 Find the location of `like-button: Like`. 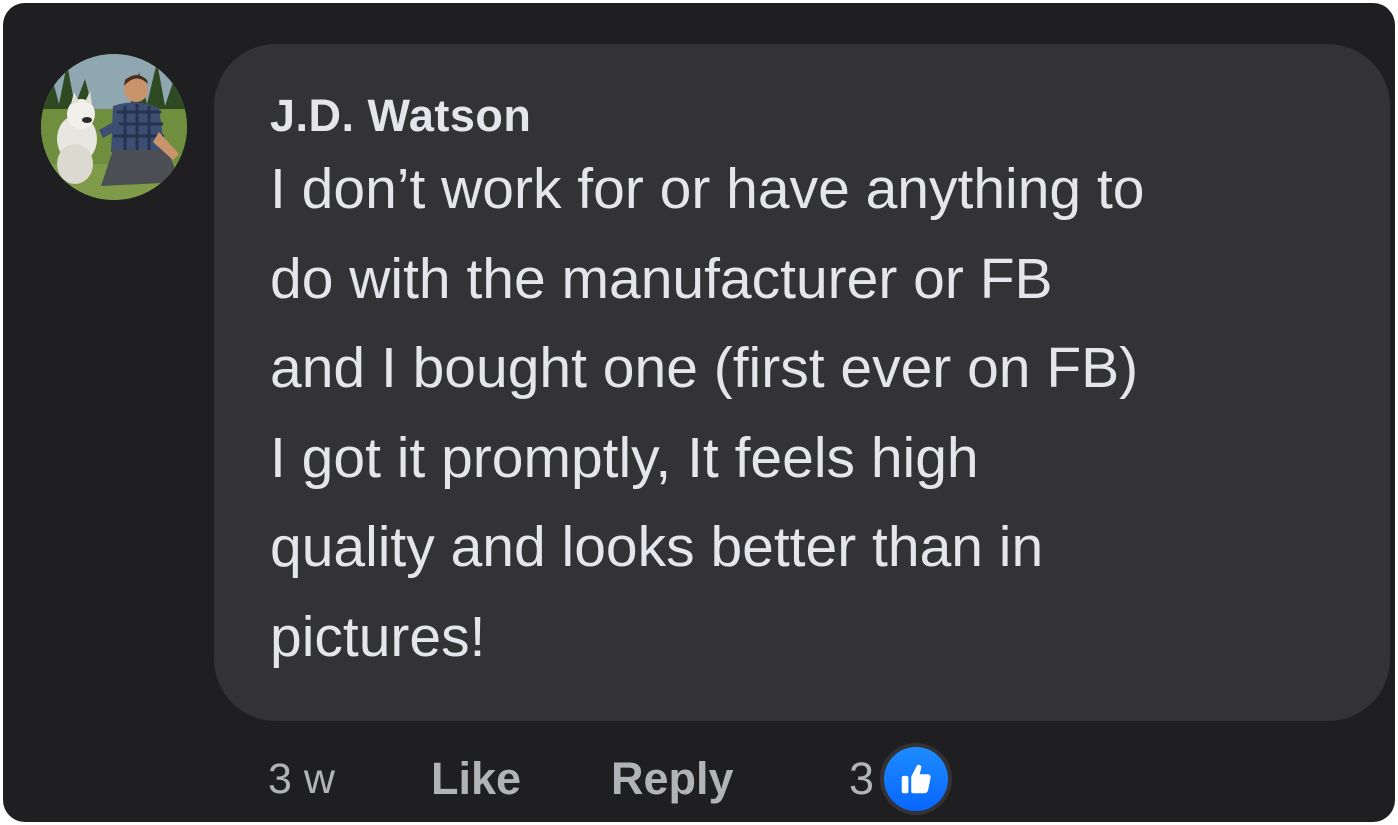

like-button: Like is located at coordinates (476, 779).